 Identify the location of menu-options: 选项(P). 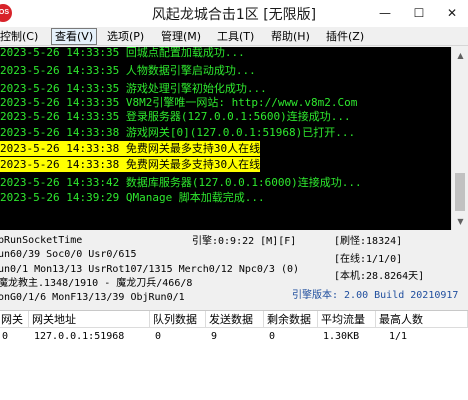
(125, 36).